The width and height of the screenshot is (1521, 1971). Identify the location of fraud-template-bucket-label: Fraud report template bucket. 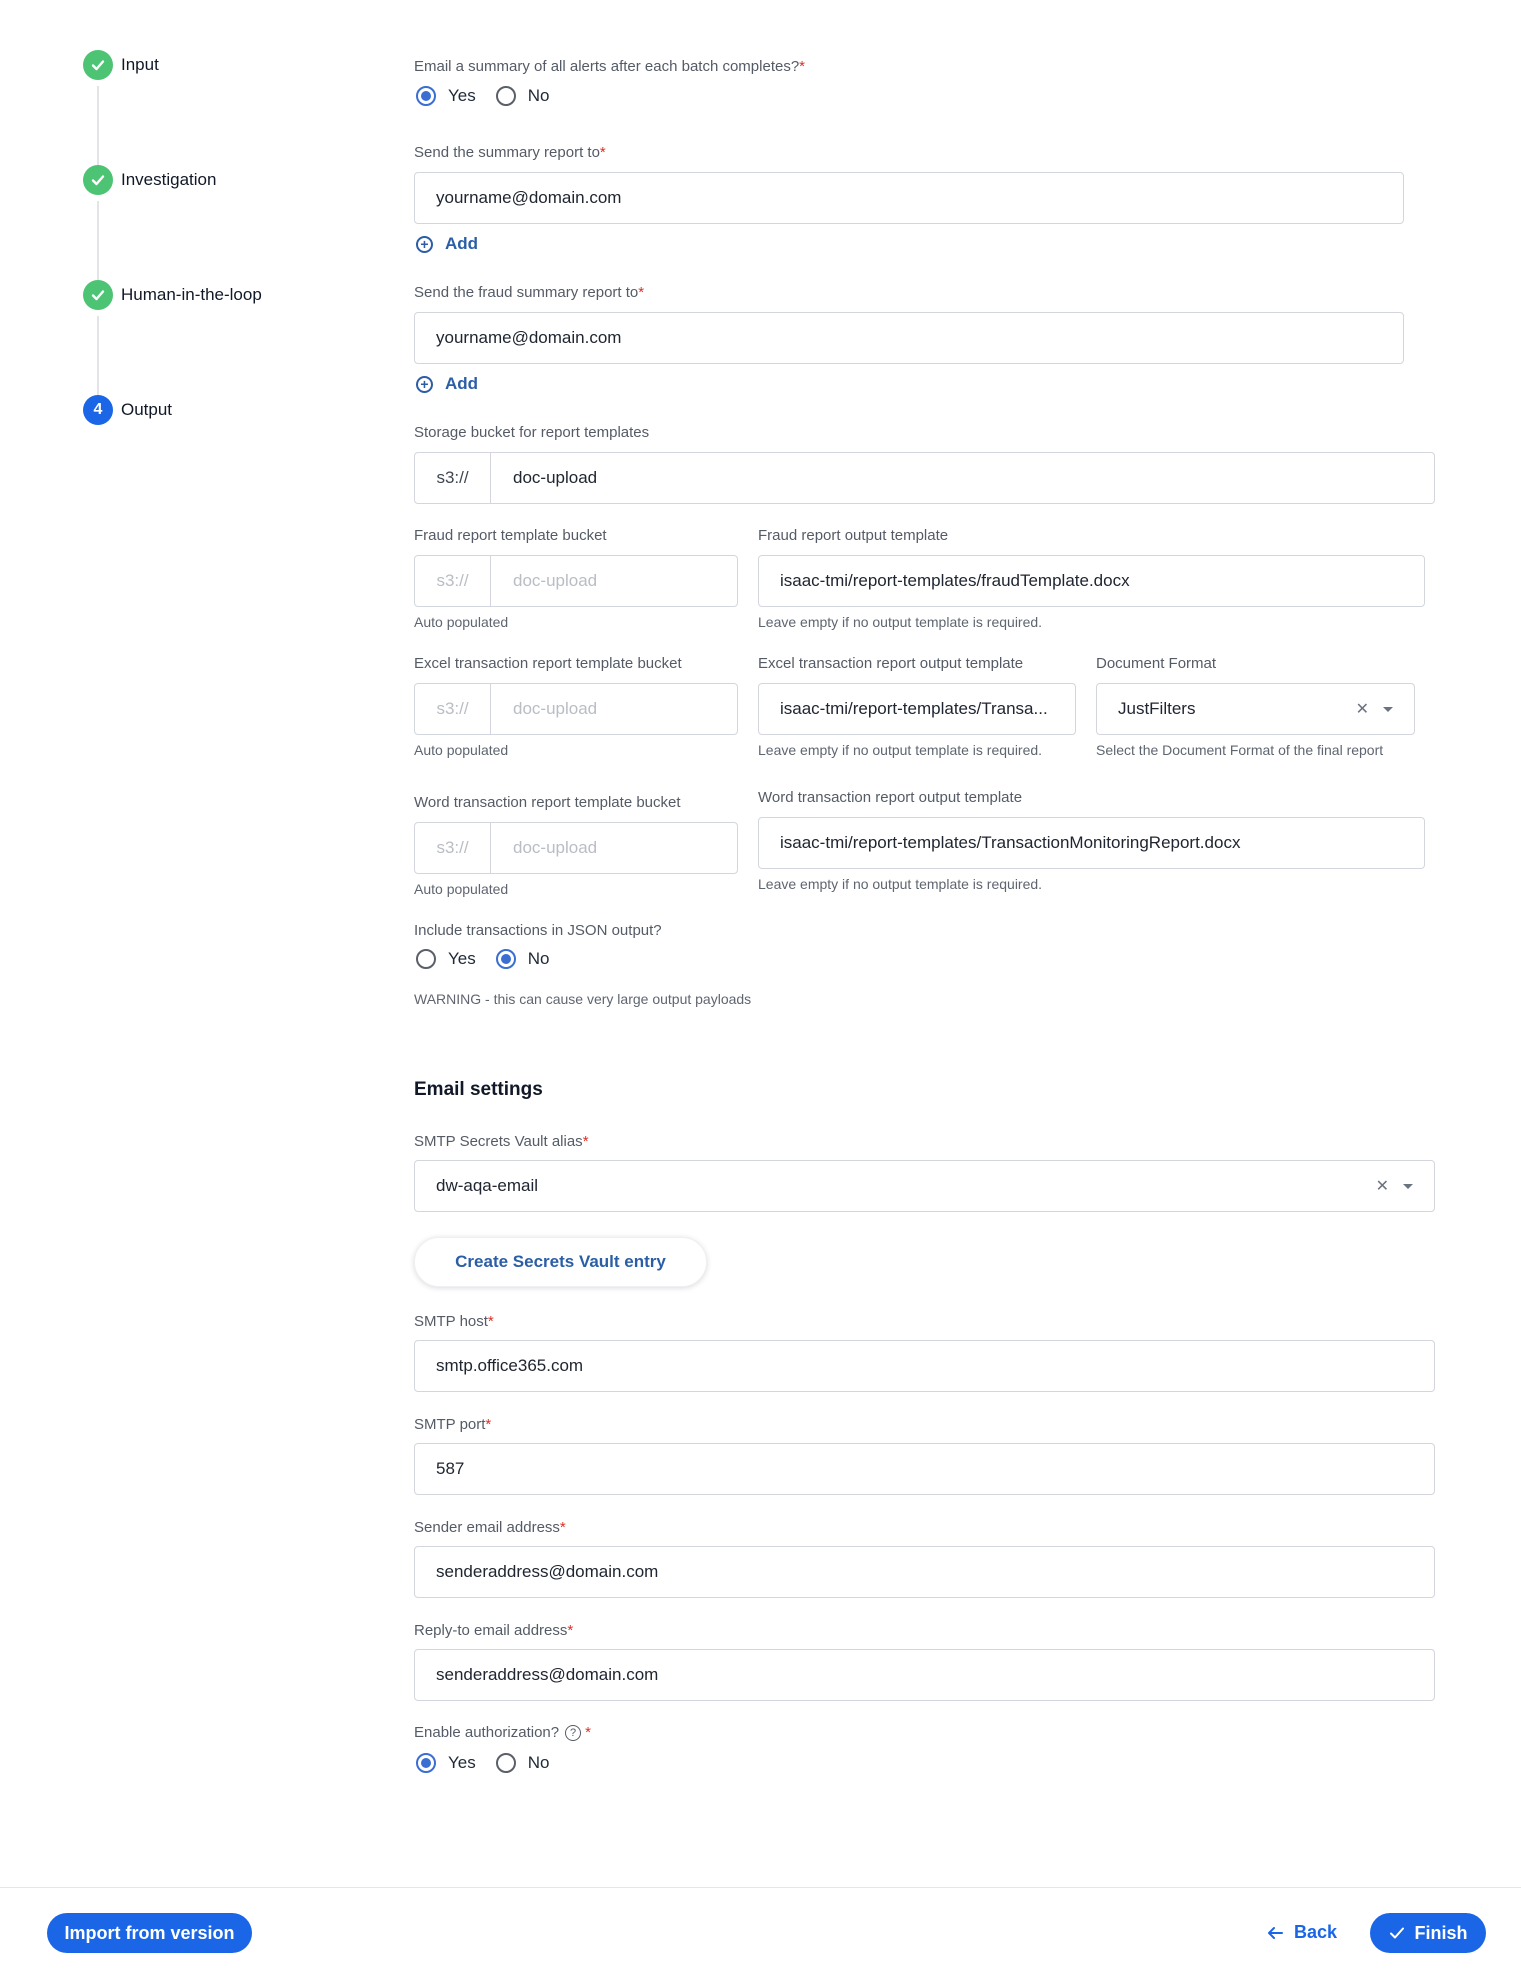
(510, 535).